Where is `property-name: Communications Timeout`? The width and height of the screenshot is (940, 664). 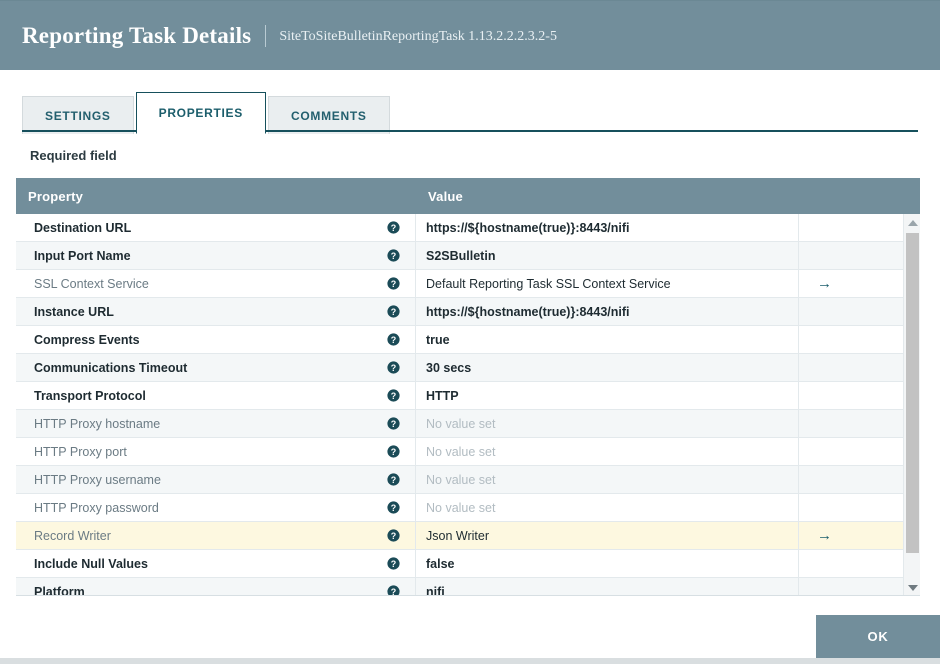 property-name: Communications Timeout is located at coordinates (111, 367).